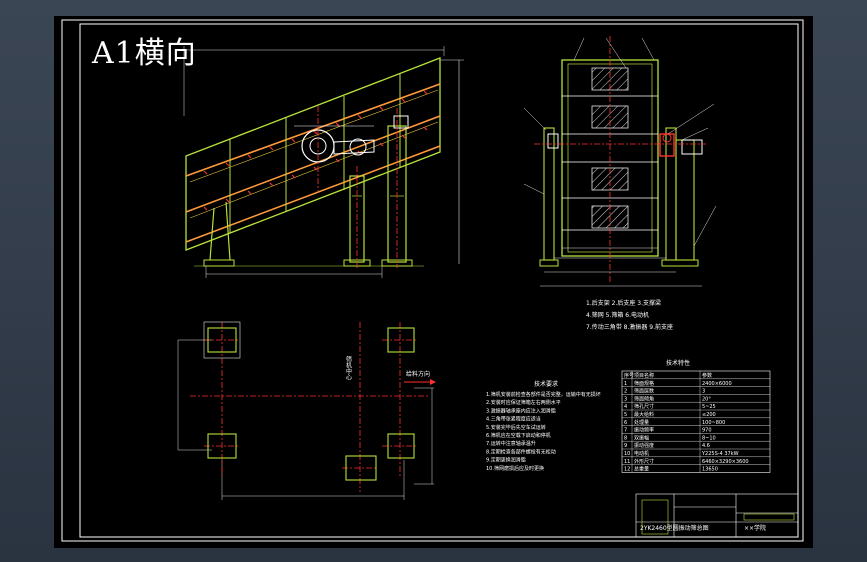  Describe the element at coordinates (518, 435) in the screenshot. I see `requirement-line: 6.筛机应在空载下启动和停机` at that location.